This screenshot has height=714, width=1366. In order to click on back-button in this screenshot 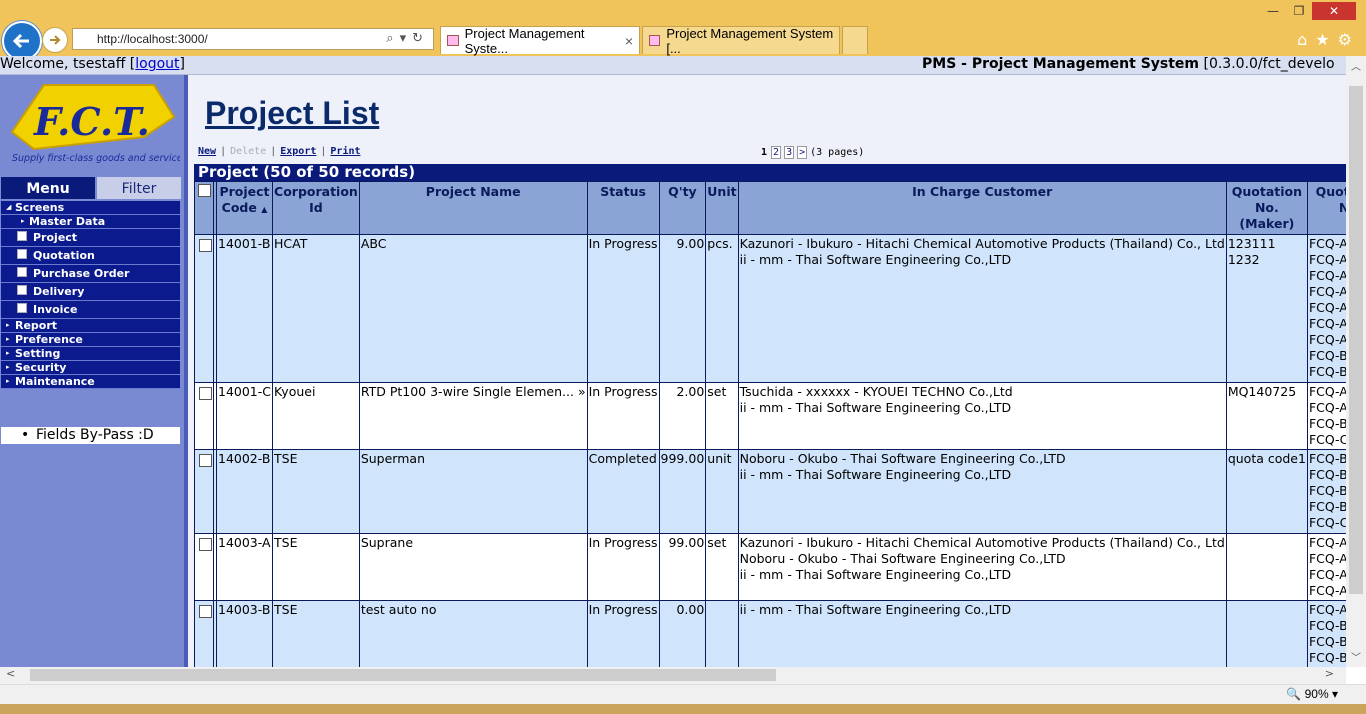, I will do `click(22, 41)`.